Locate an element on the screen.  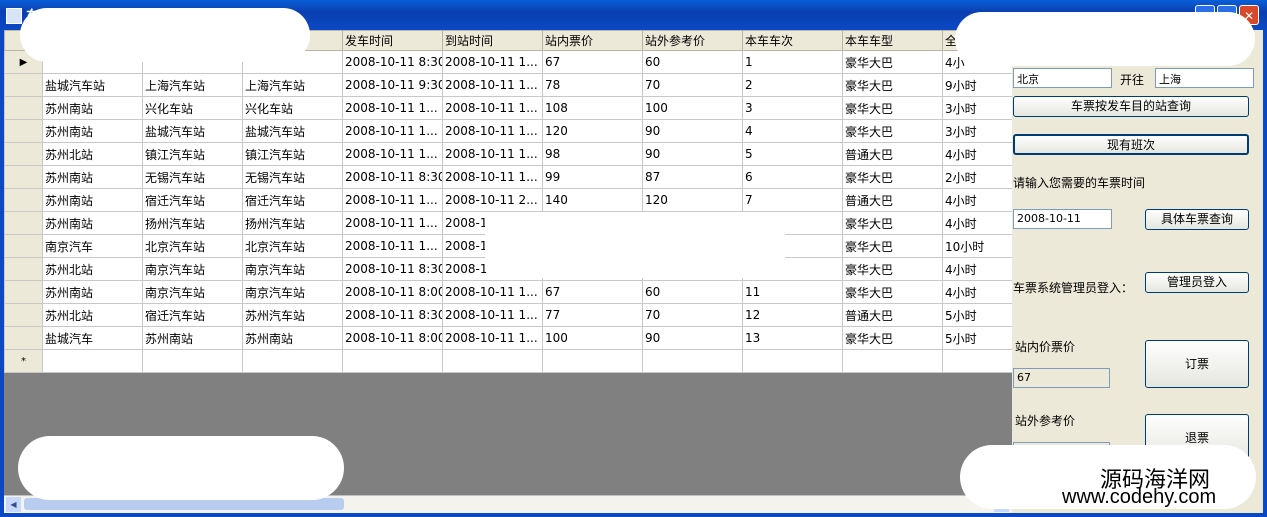
grid-cell: 60 is located at coordinates (692, 62).